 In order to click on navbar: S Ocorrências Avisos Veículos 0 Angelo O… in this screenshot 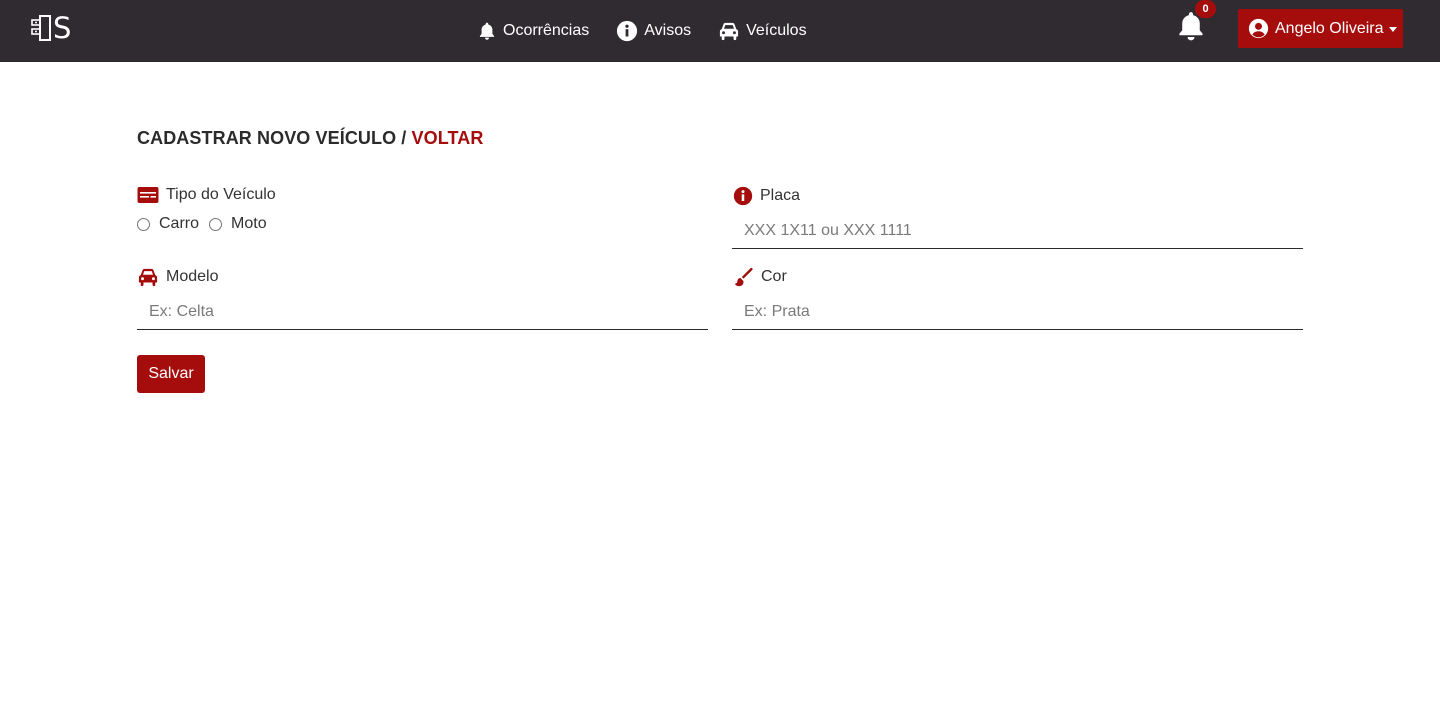, I will do `click(720, 31)`.